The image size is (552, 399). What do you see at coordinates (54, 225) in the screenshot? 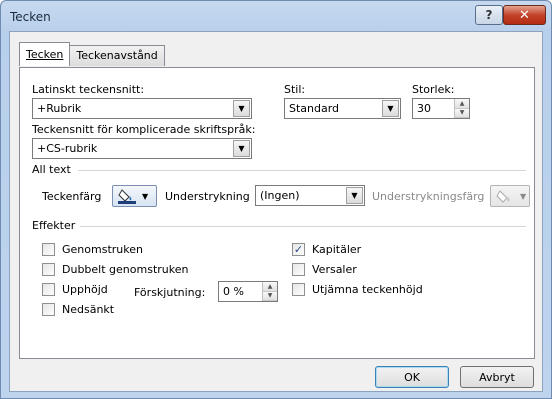
I see `effects-group-label: Effekter` at bounding box center [54, 225].